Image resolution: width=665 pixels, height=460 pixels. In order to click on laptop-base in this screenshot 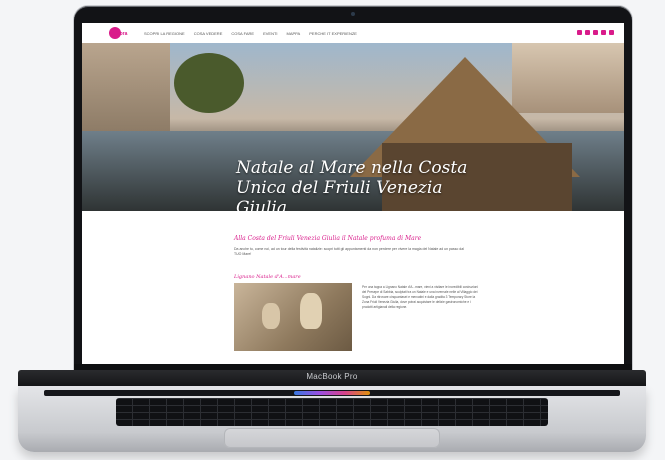, I will do `click(332, 419)`.